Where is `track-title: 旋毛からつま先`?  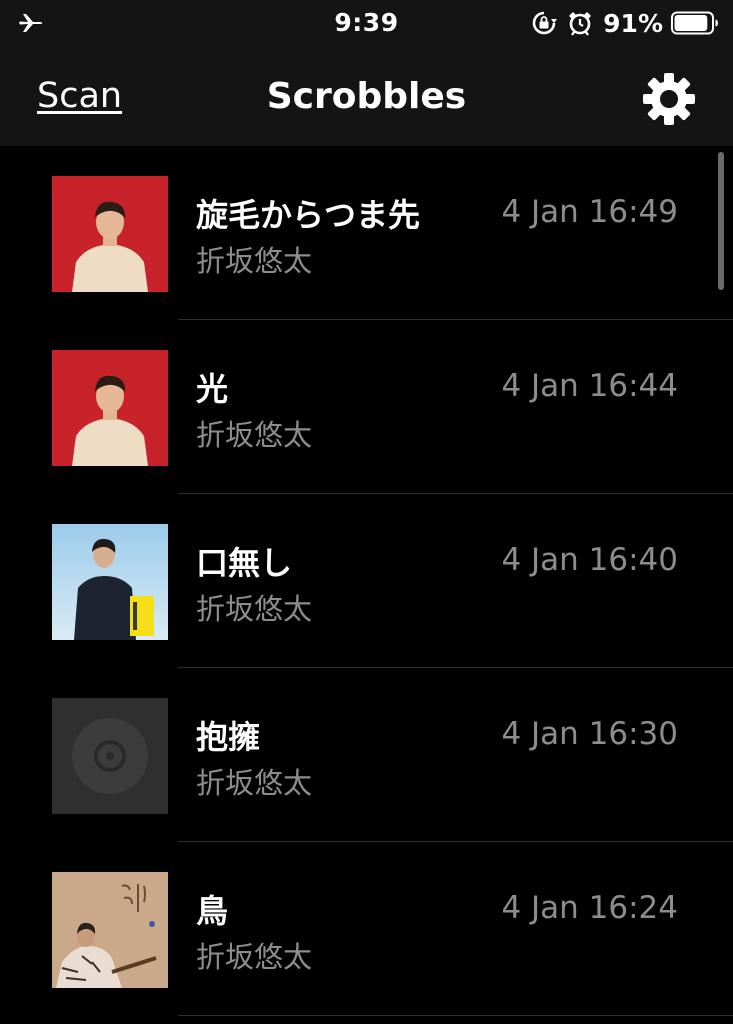 track-title: 旋毛からつま先 is located at coordinates (308, 215).